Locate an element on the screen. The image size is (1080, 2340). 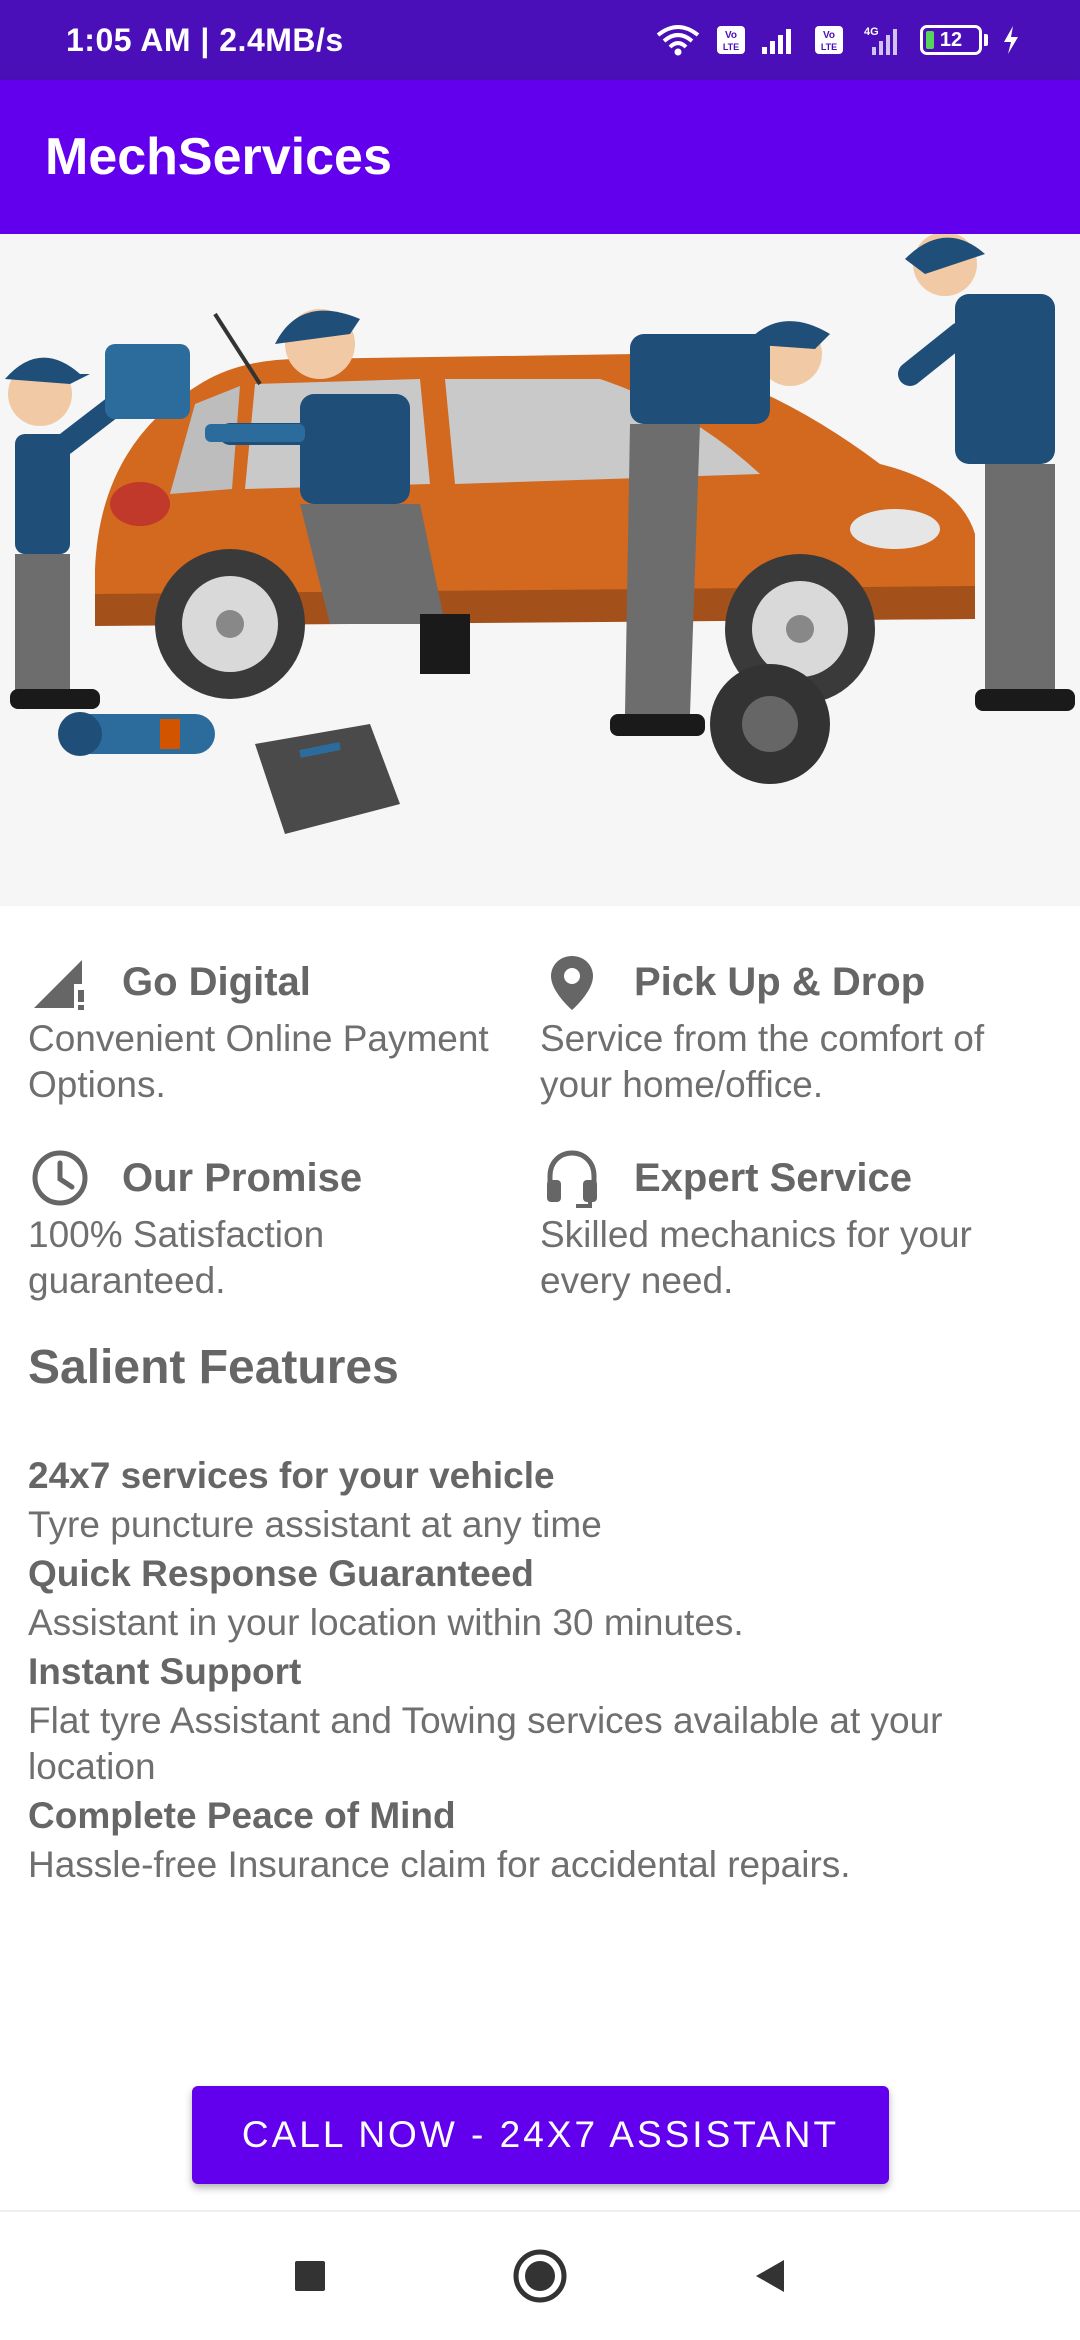
battery-level: 12 is located at coordinates (951, 39).